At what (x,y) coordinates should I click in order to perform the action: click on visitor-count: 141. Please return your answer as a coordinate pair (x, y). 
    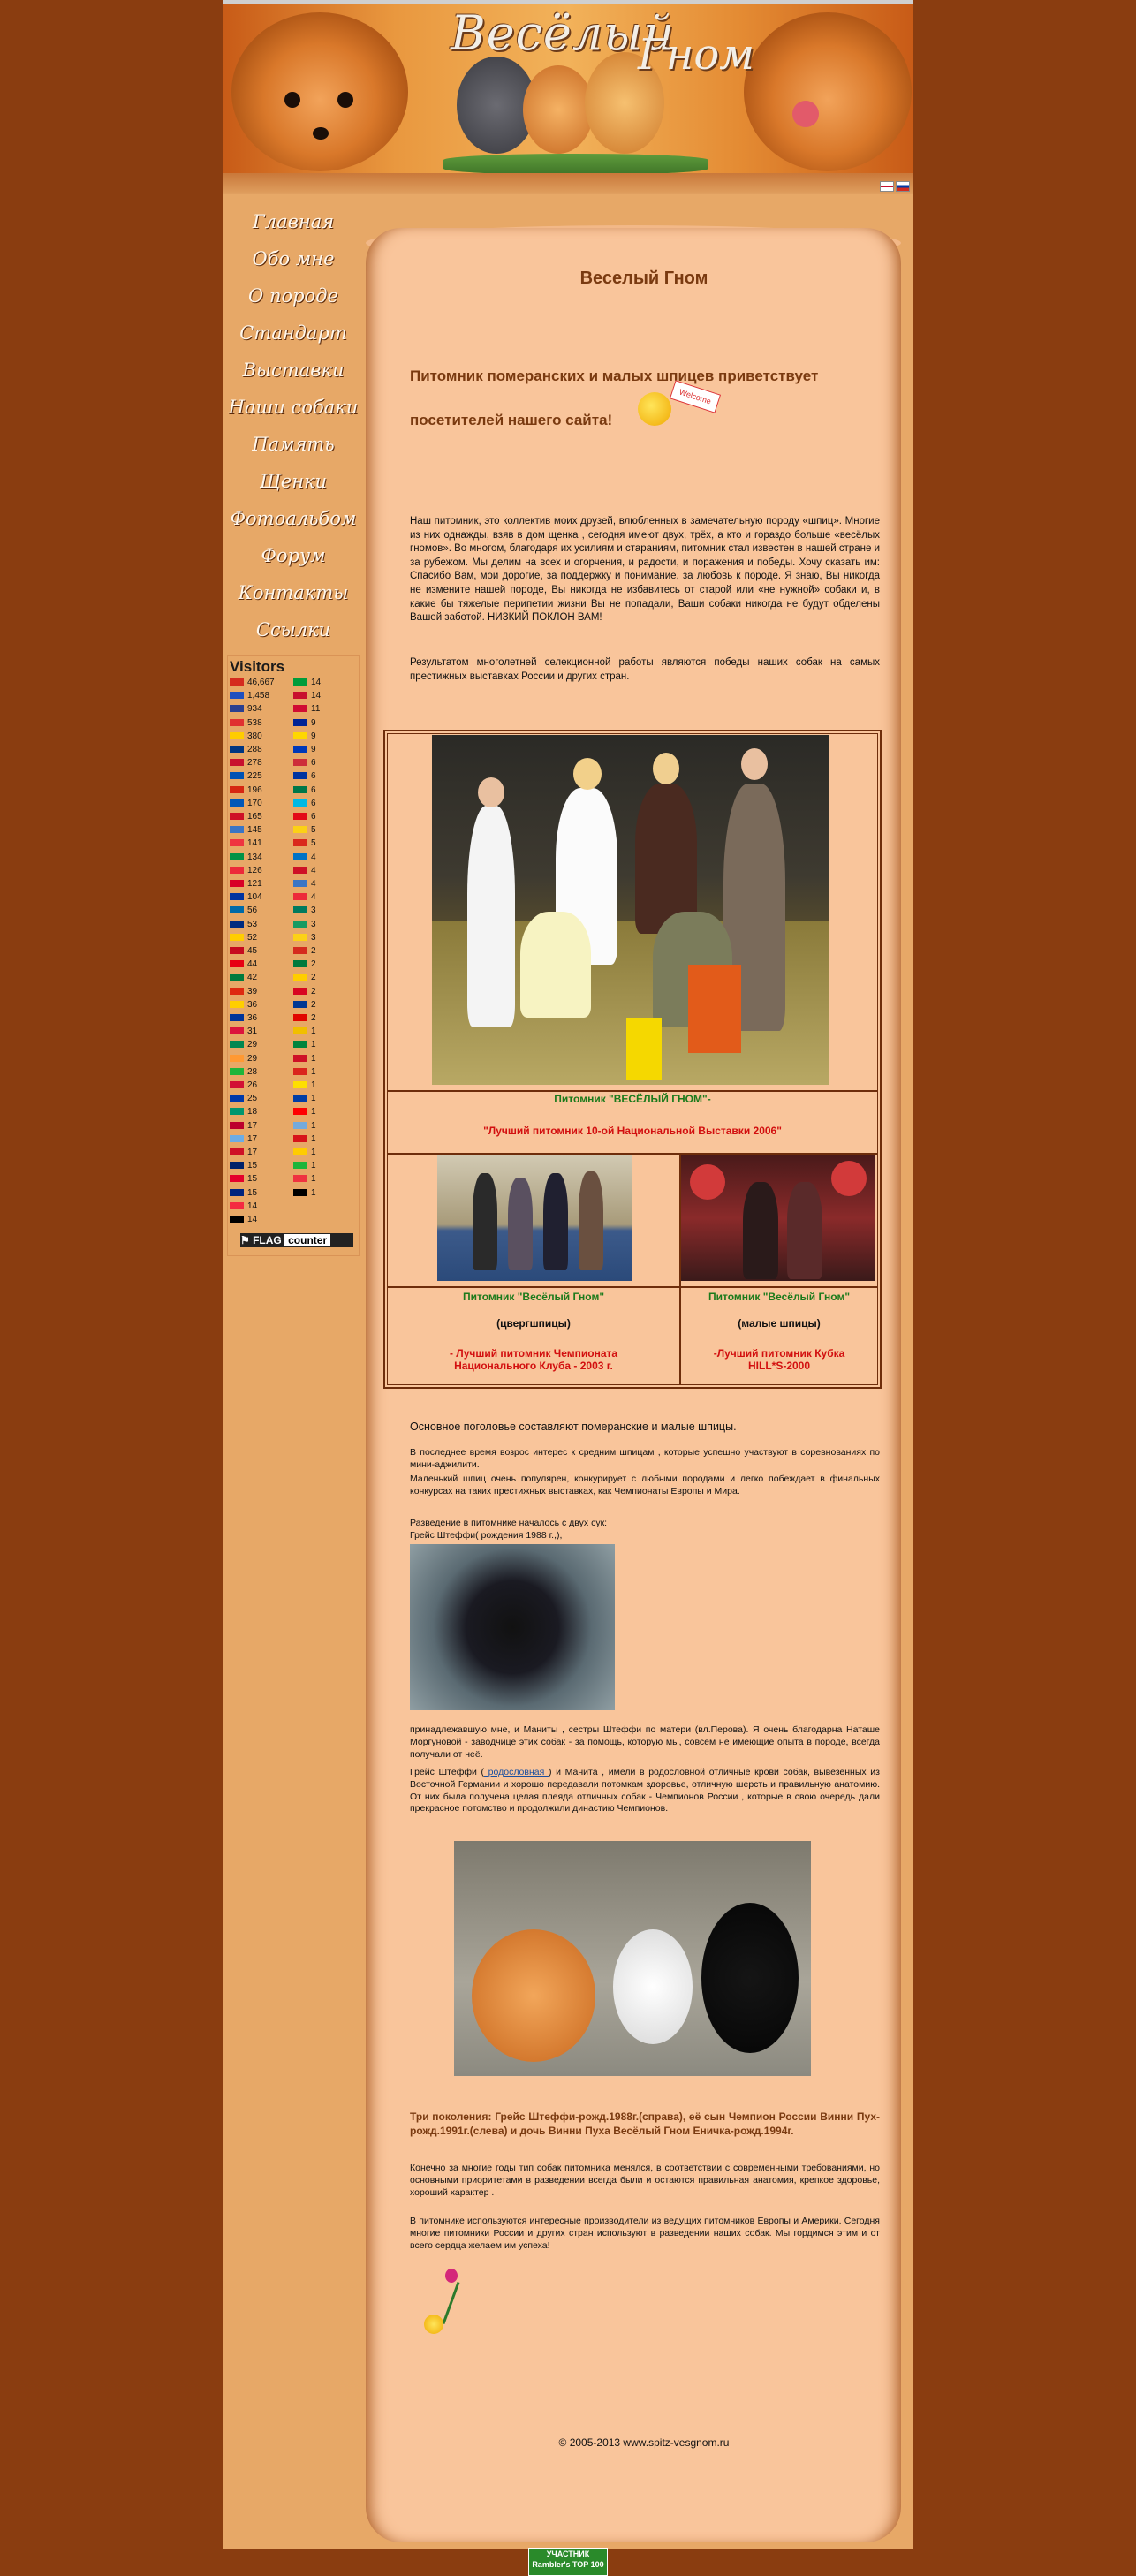
    Looking at the image, I should click on (255, 844).